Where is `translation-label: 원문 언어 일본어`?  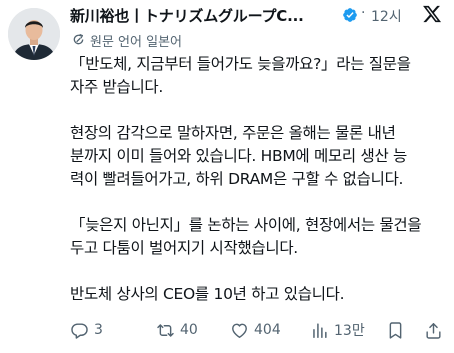 translation-label: 원문 언어 일본어 is located at coordinates (136, 42).